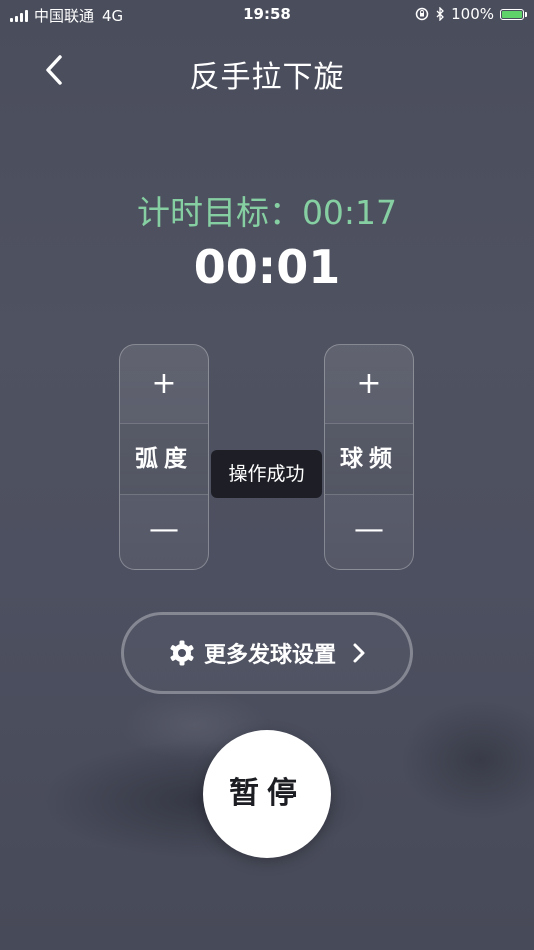 The height and width of the screenshot is (950, 534). What do you see at coordinates (266, 474) in the screenshot?
I see `toast-message: 操作成功` at bounding box center [266, 474].